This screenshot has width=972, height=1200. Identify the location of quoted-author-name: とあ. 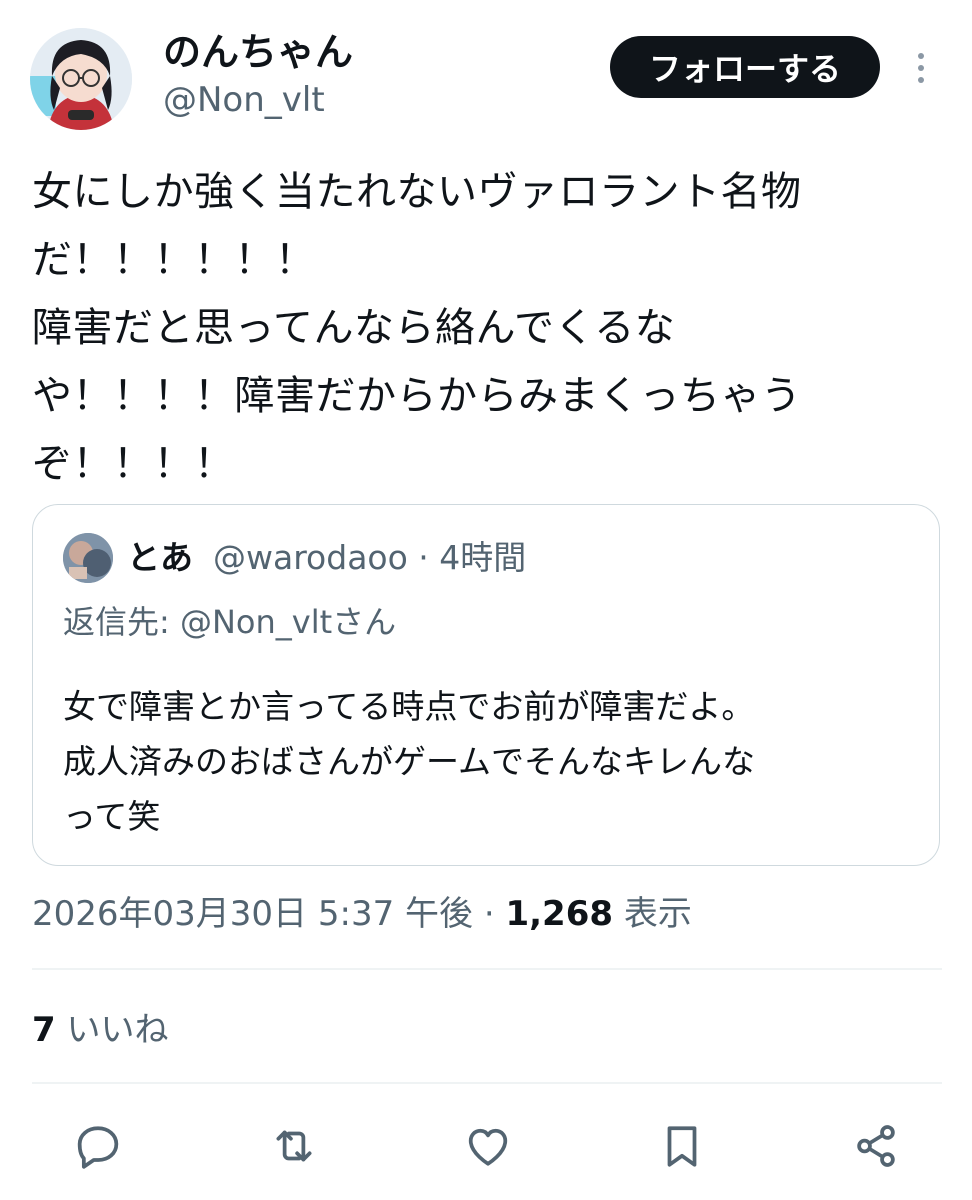
(160, 558).